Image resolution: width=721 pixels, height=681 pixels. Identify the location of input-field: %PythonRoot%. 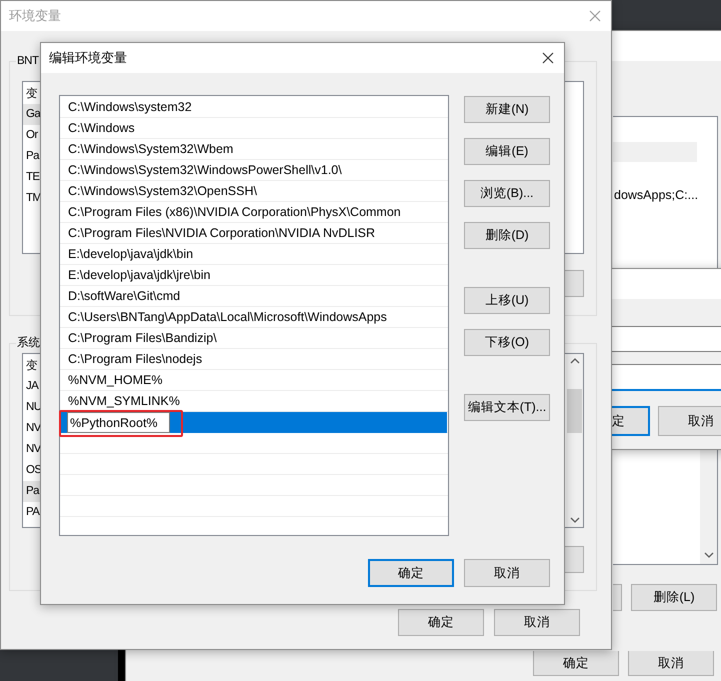
(118, 422).